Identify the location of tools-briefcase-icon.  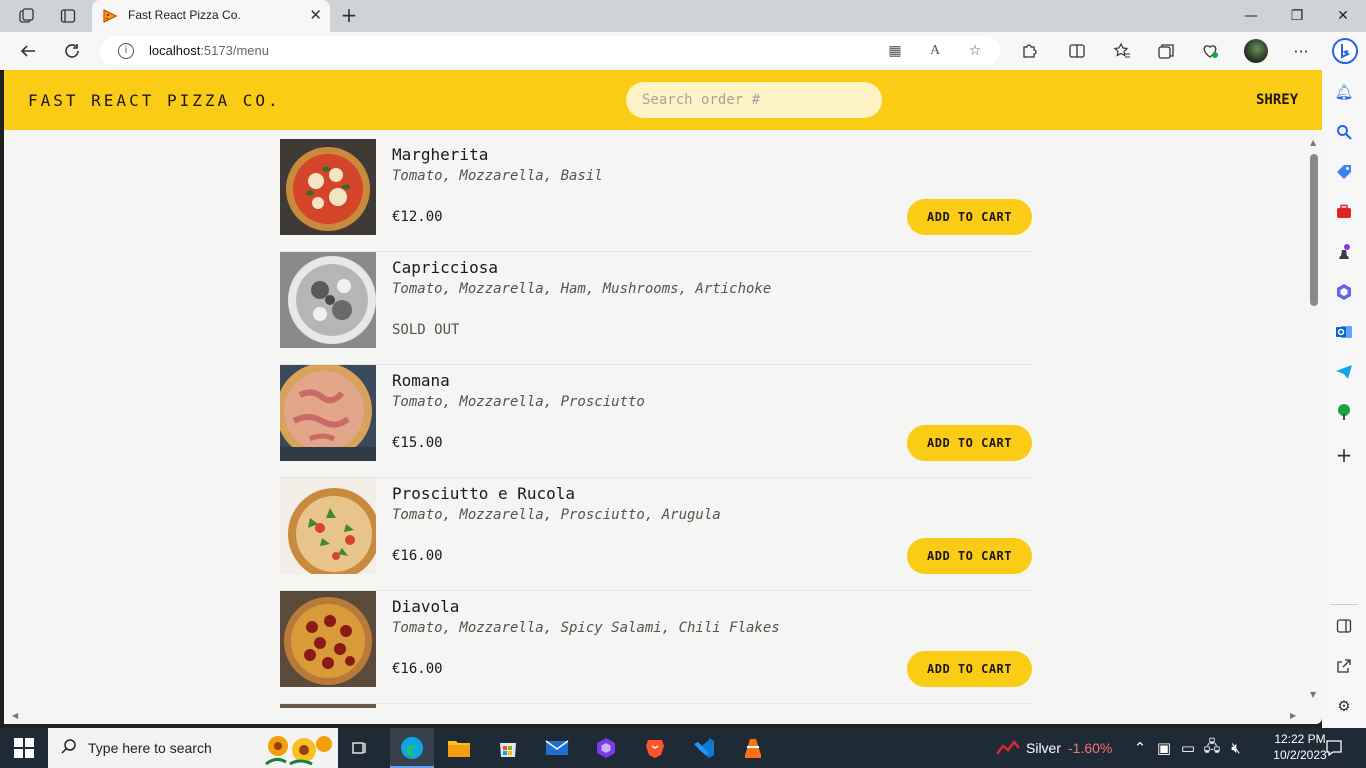
(1344, 212).